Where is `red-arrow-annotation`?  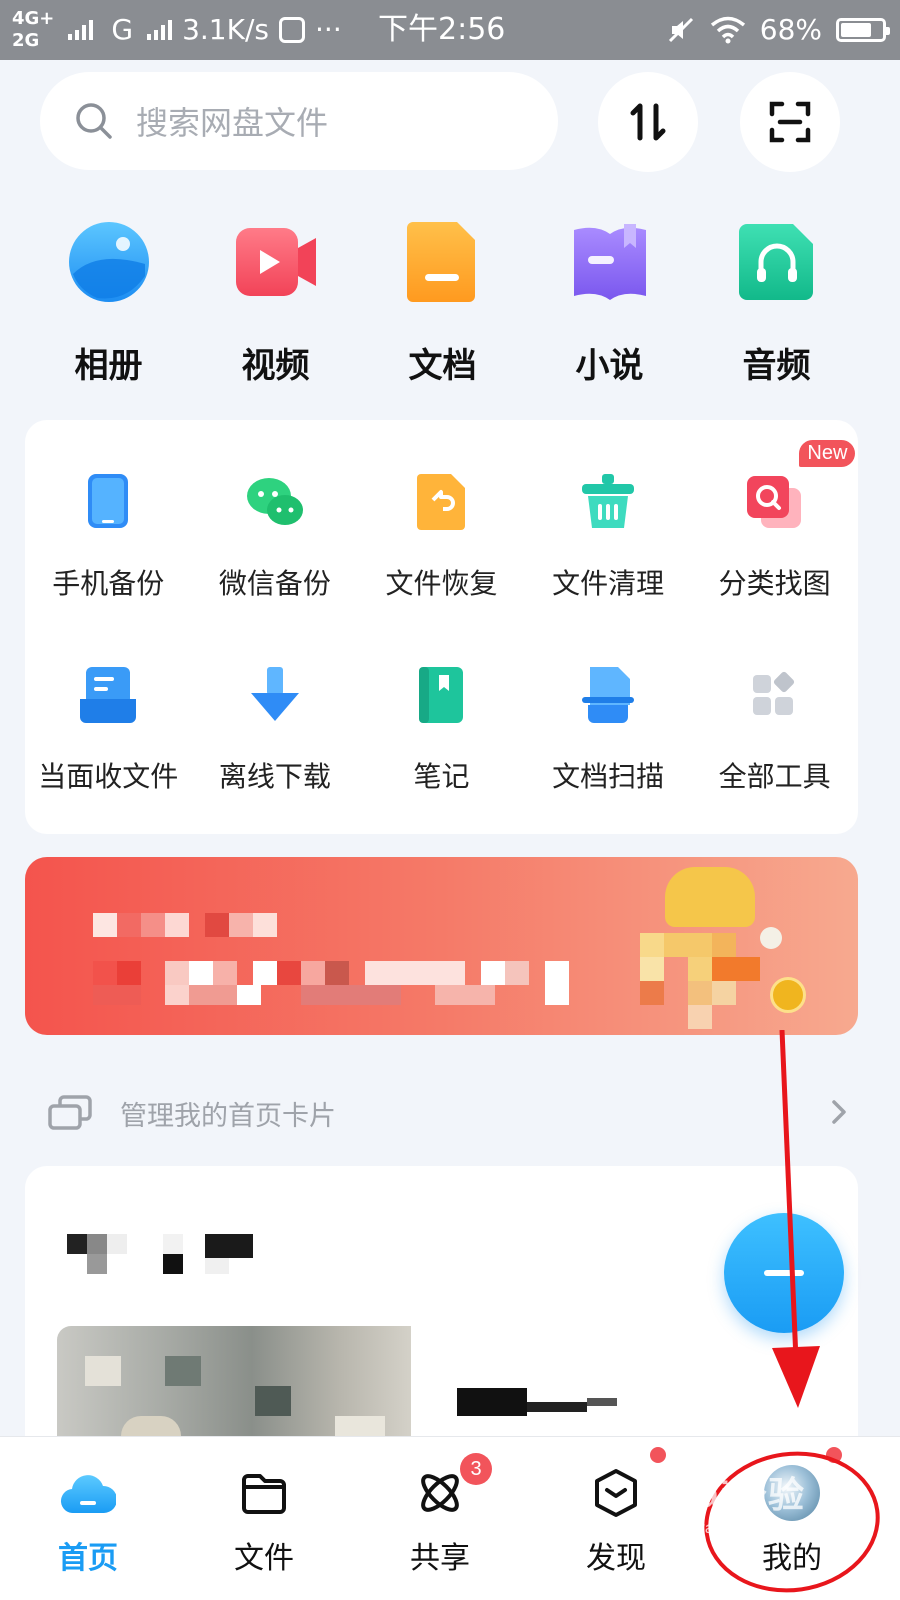 red-arrow-annotation is located at coordinates (796, 1219).